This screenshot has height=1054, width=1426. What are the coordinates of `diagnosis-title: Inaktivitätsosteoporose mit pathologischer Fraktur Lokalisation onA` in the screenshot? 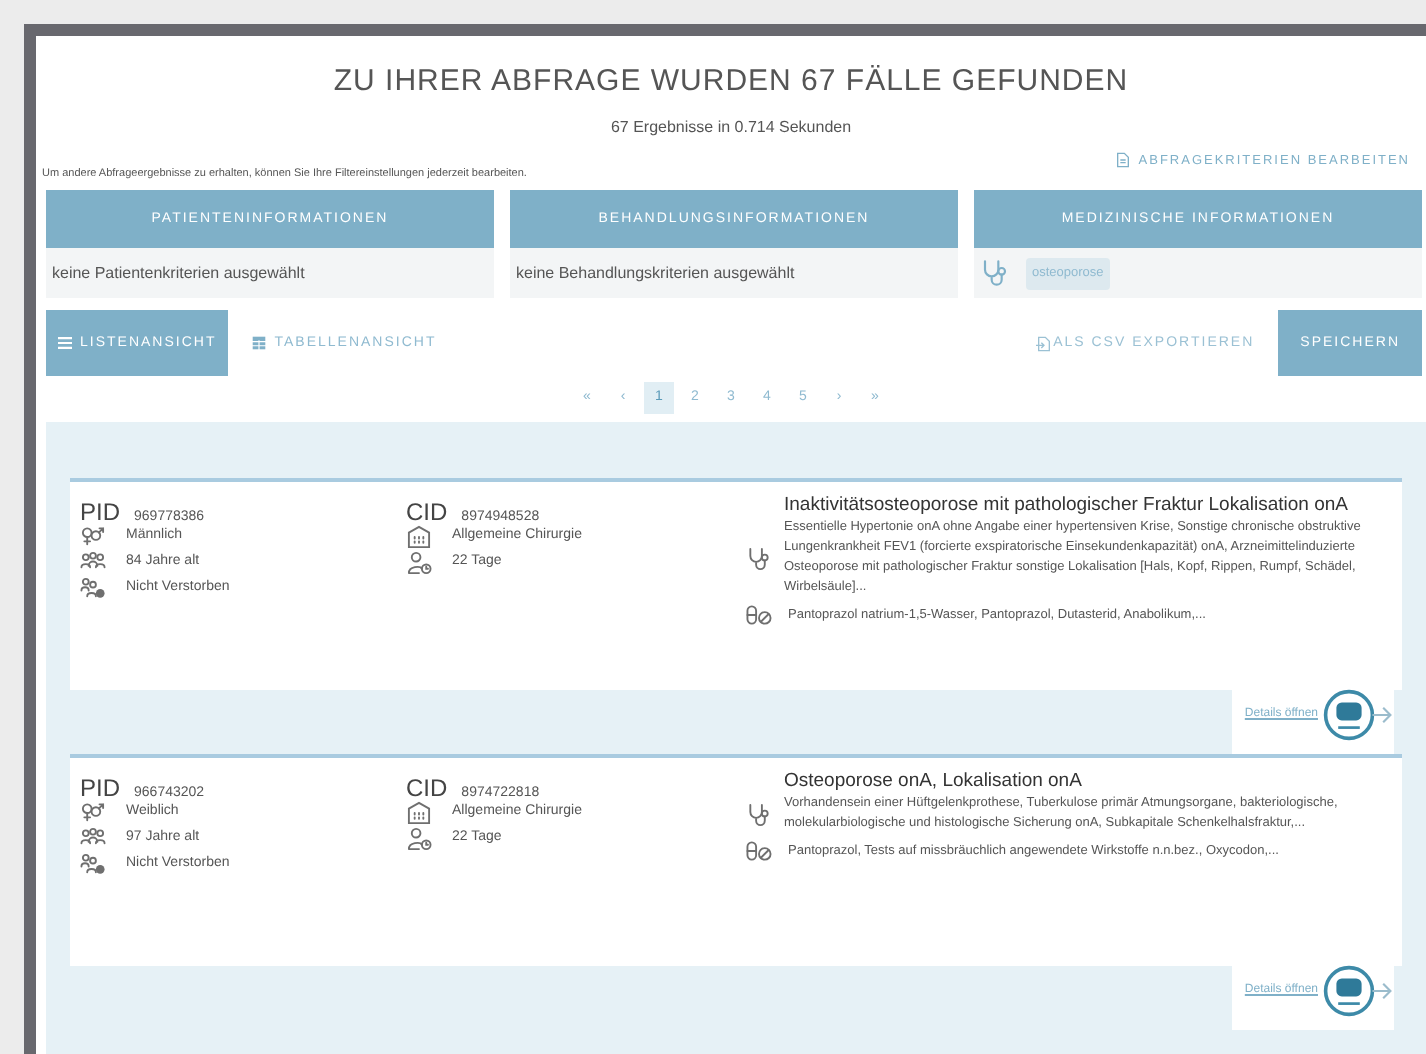 It's located at (1066, 506).